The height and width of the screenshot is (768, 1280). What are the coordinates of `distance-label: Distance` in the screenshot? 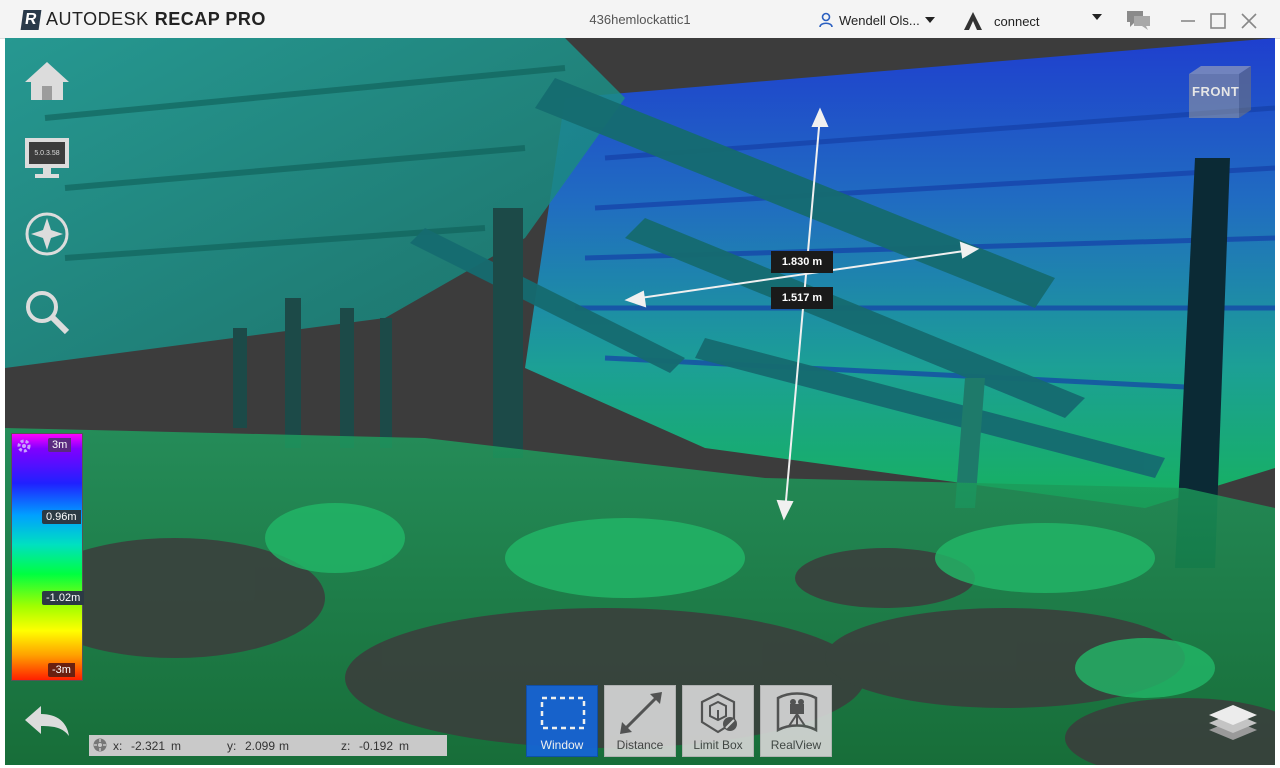 It's located at (640, 745).